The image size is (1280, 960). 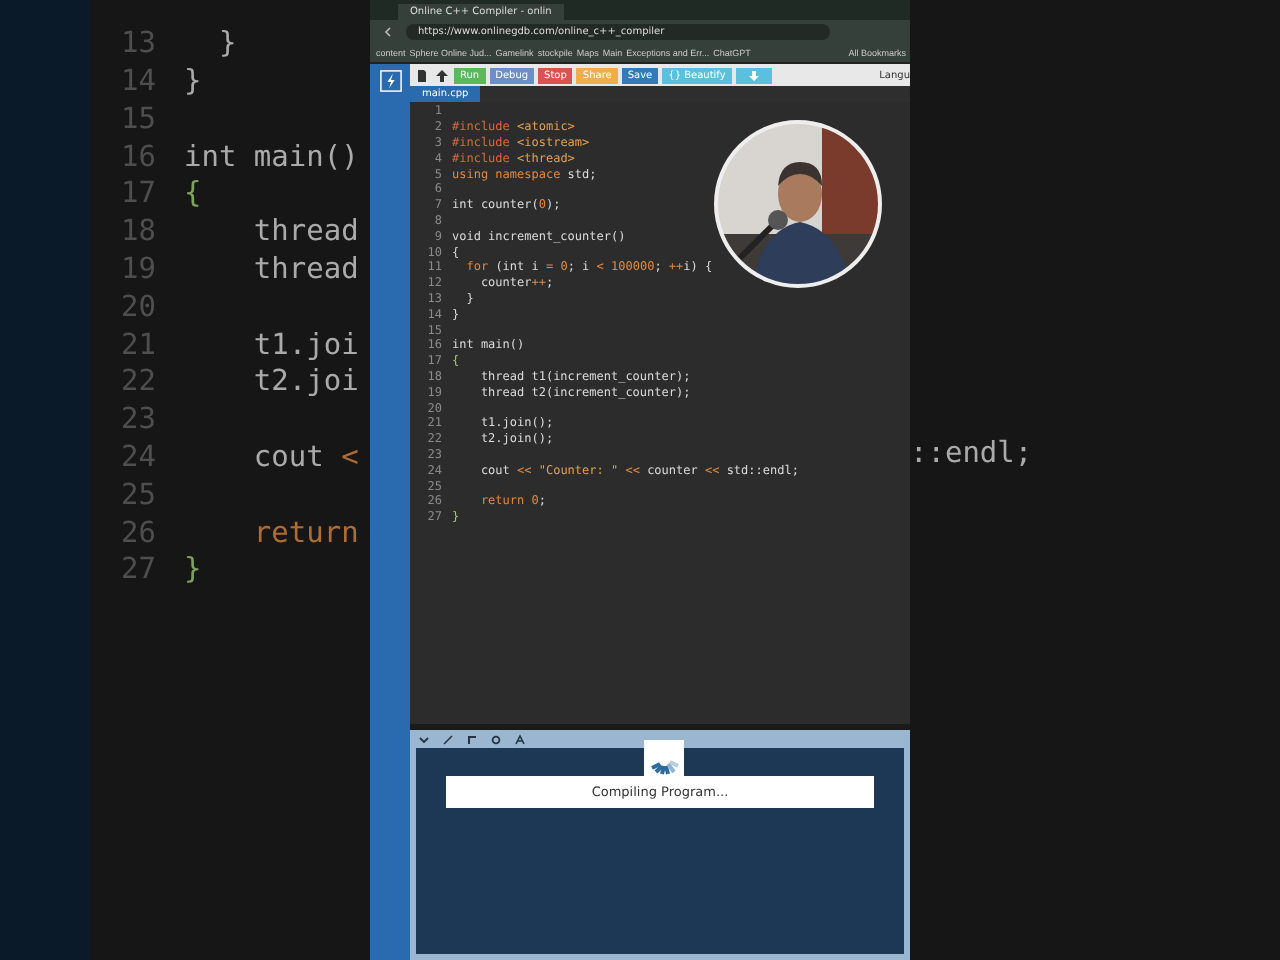 What do you see at coordinates (271, 157) in the screenshot?
I see `code-line: int main()` at bounding box center [271, 157].